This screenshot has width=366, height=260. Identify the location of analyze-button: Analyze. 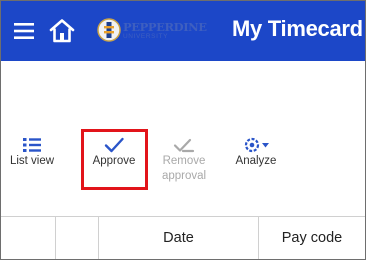
(256, 166).